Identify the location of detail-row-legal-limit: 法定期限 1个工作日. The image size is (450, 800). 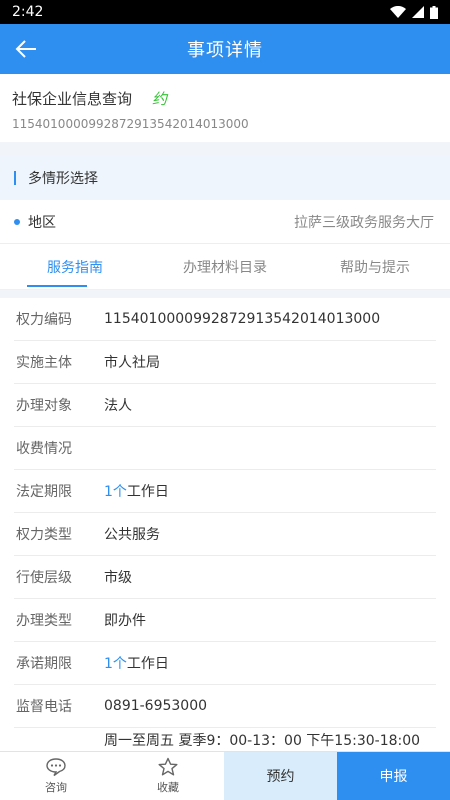
(225, 491).